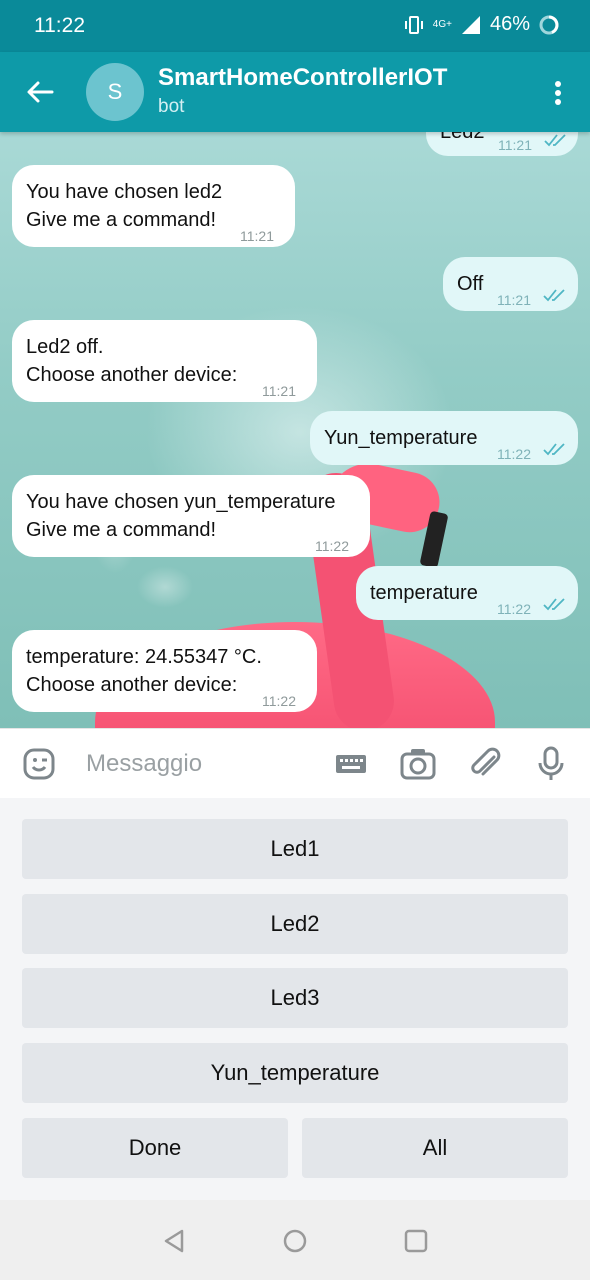  Describe the element at coordinates (155, 1148) in the screenshot. I see `keyboard-button-done: Done` at that location.